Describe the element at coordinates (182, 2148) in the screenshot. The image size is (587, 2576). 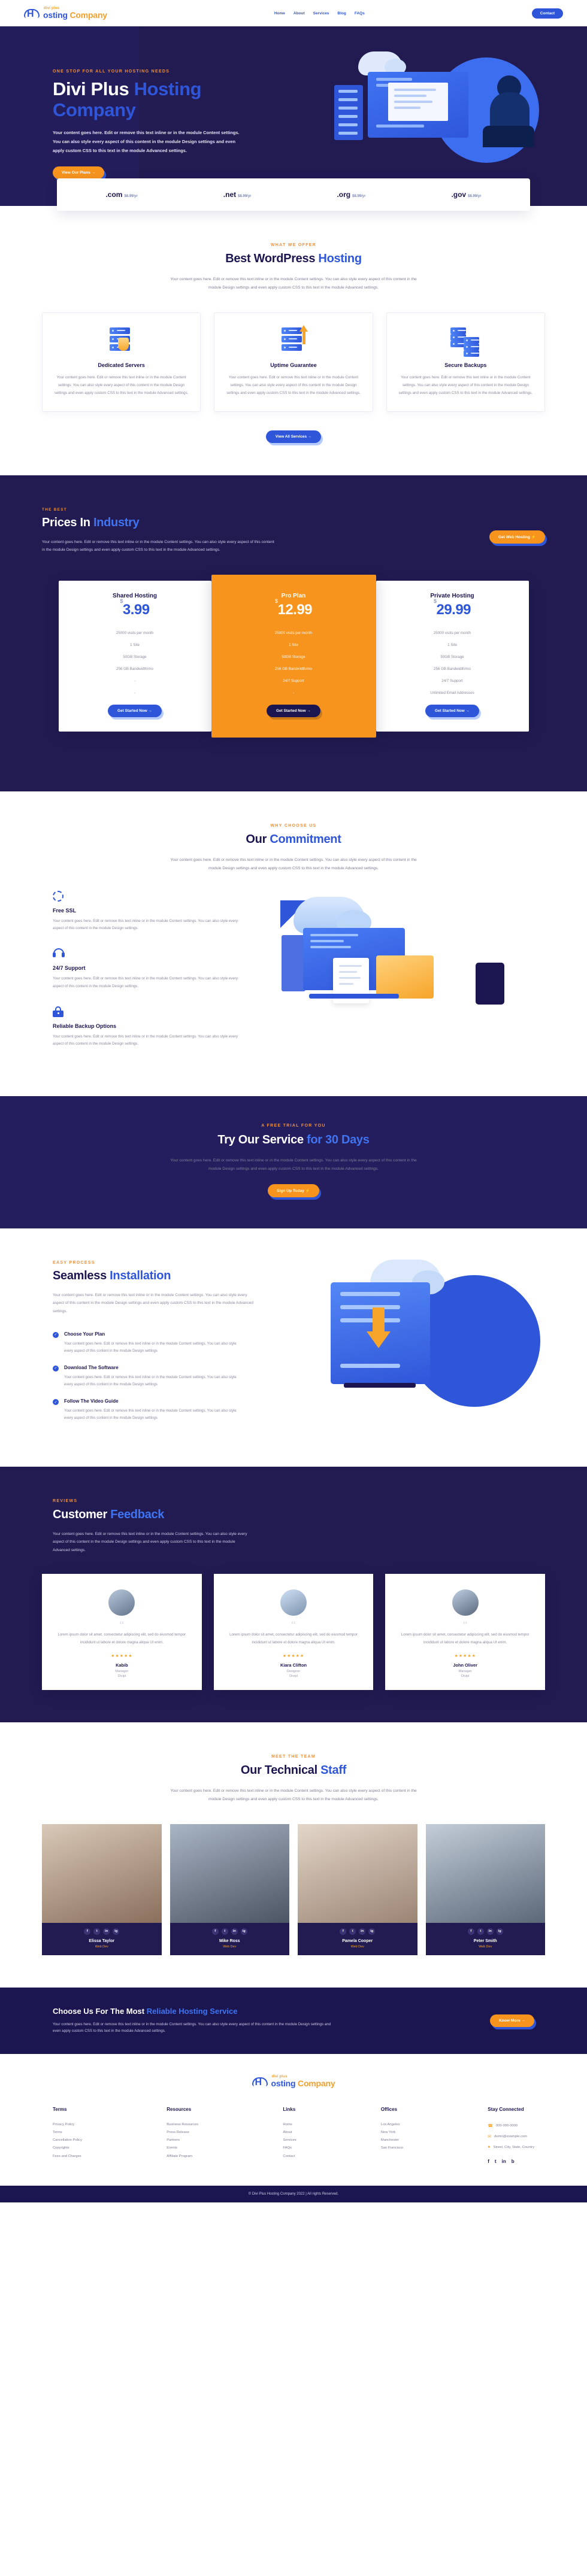
I see `footer-link: Events` at that location.